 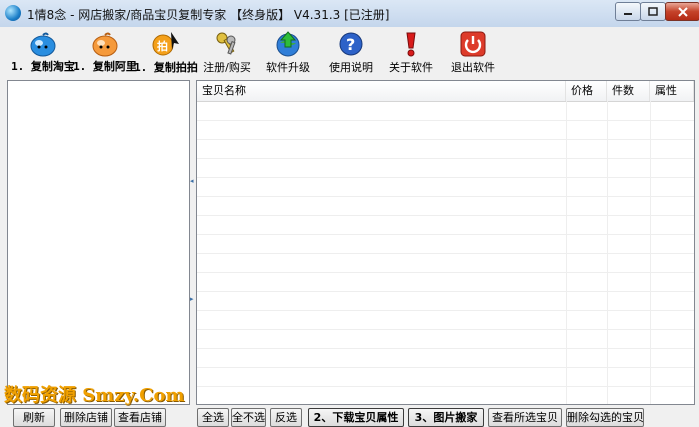 I want to click on column-header-quantity: 件数, so click(x=628, y=91).